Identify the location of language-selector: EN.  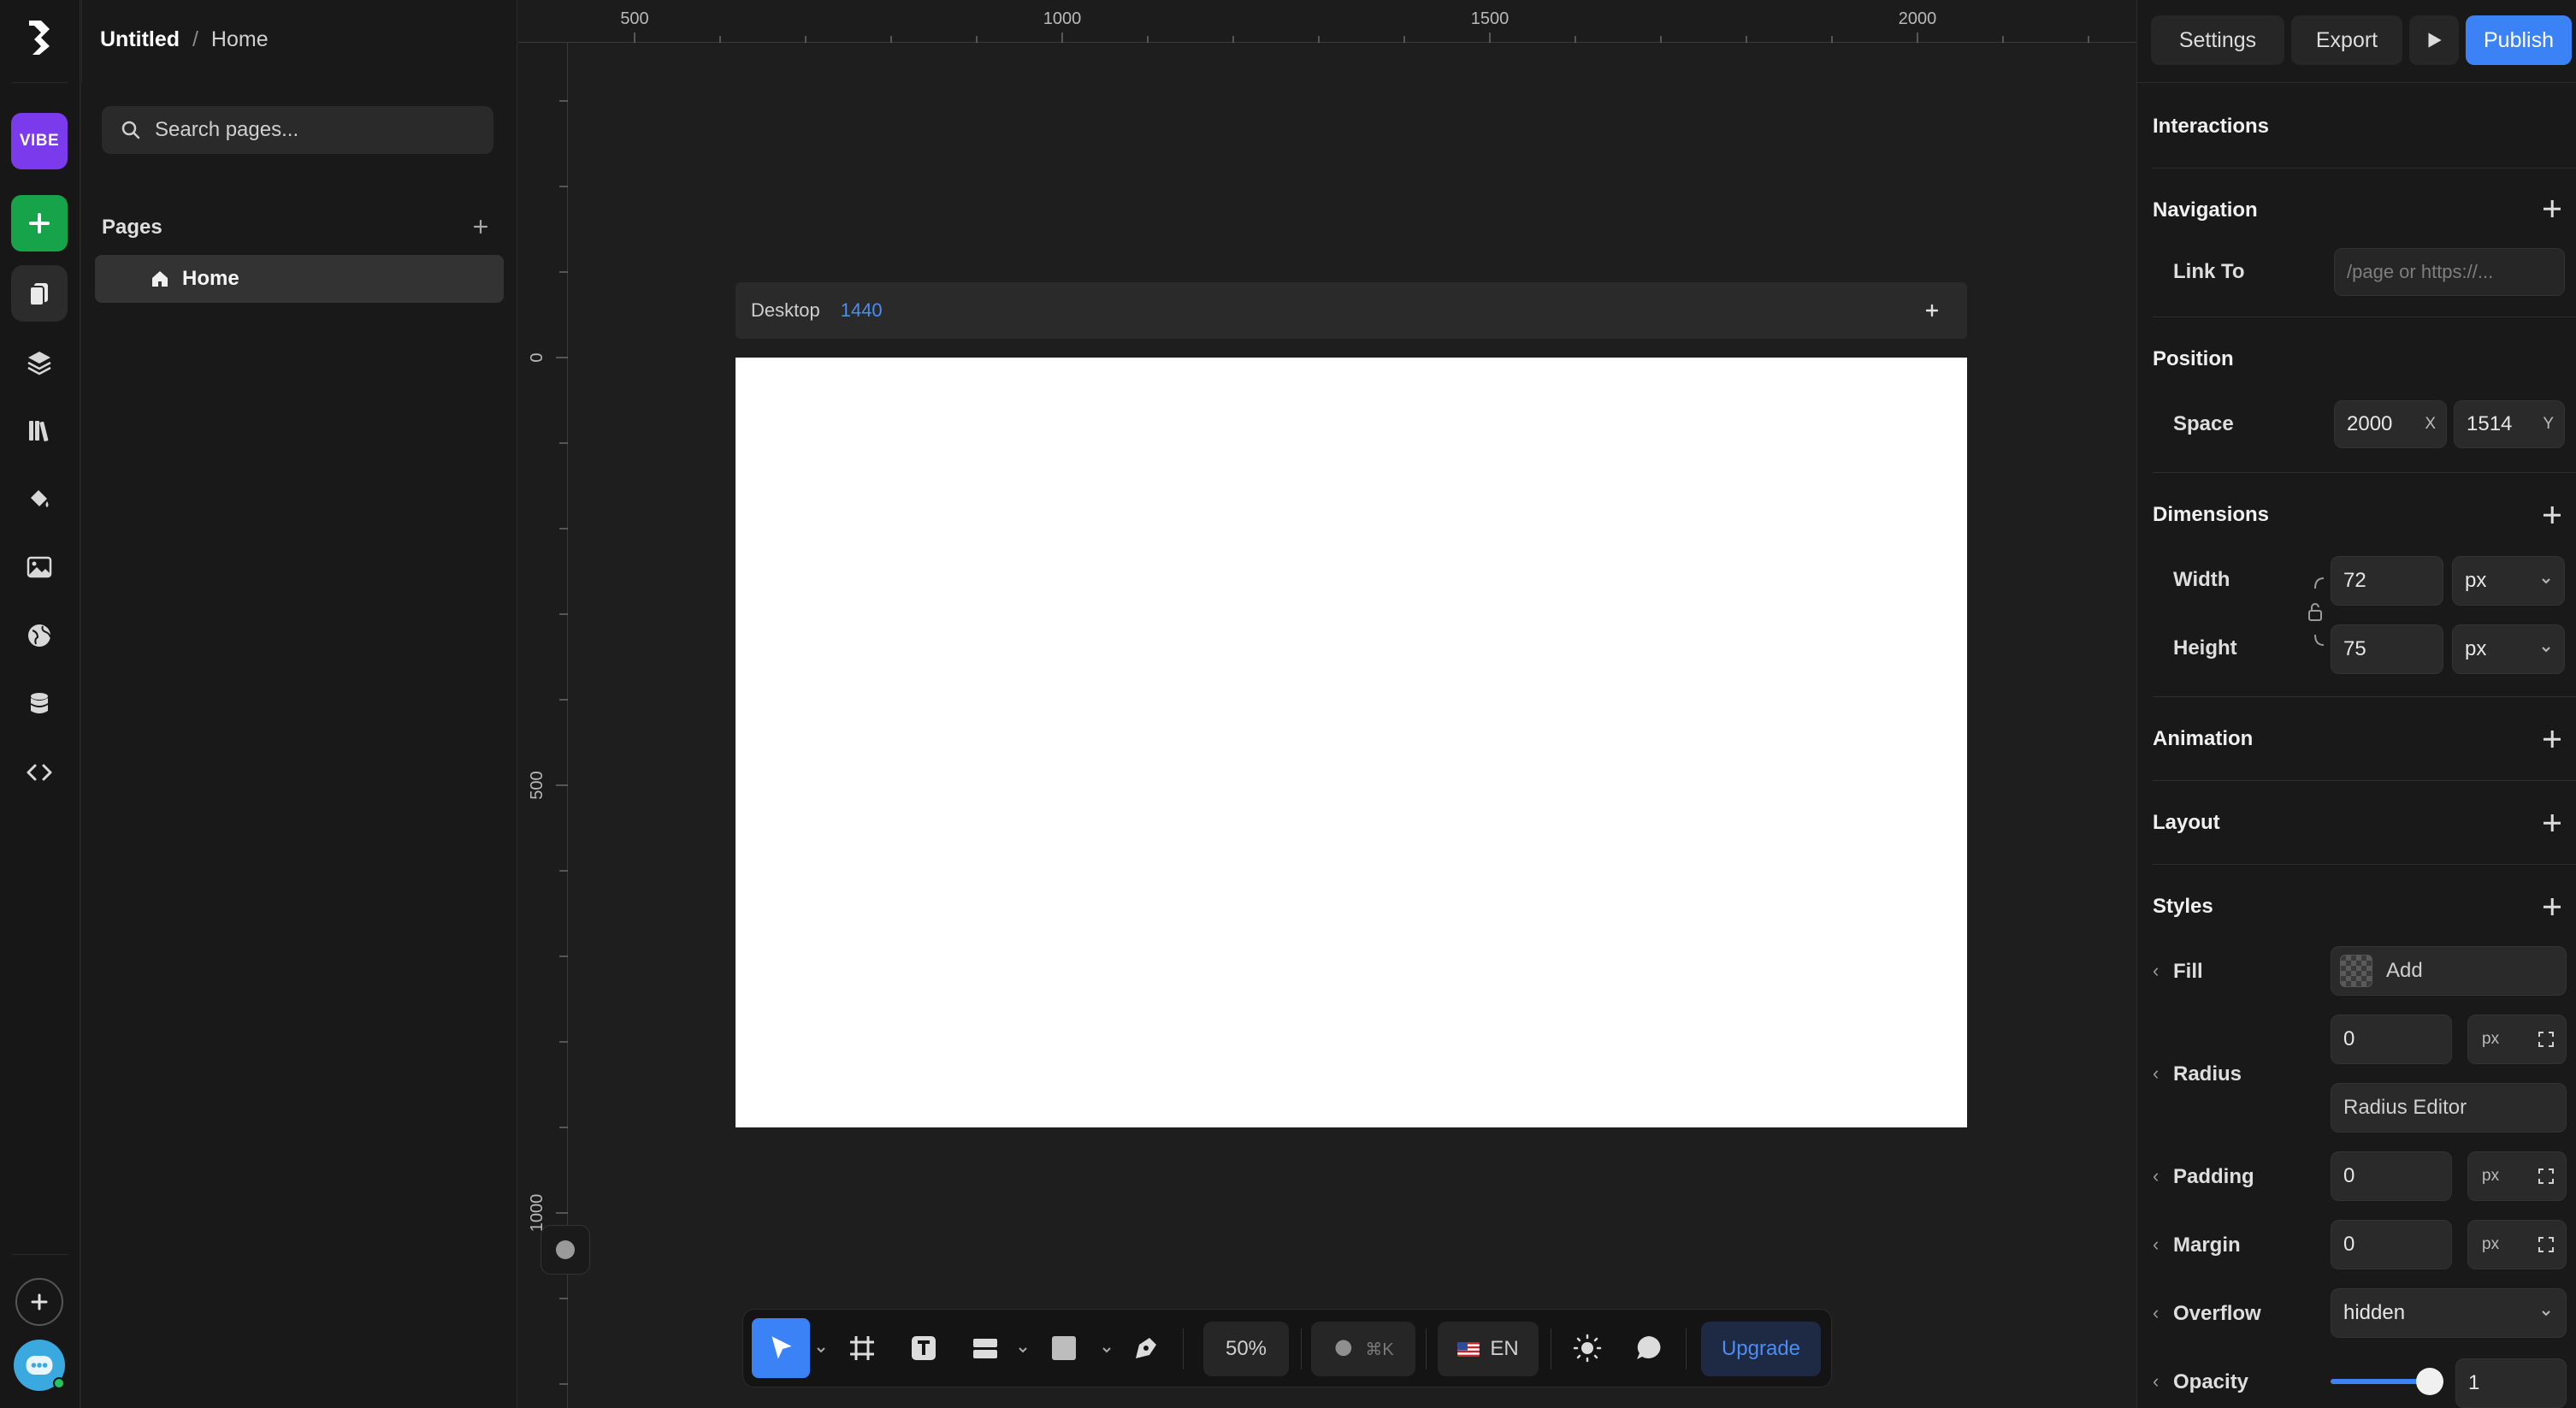
(1488, 1349).